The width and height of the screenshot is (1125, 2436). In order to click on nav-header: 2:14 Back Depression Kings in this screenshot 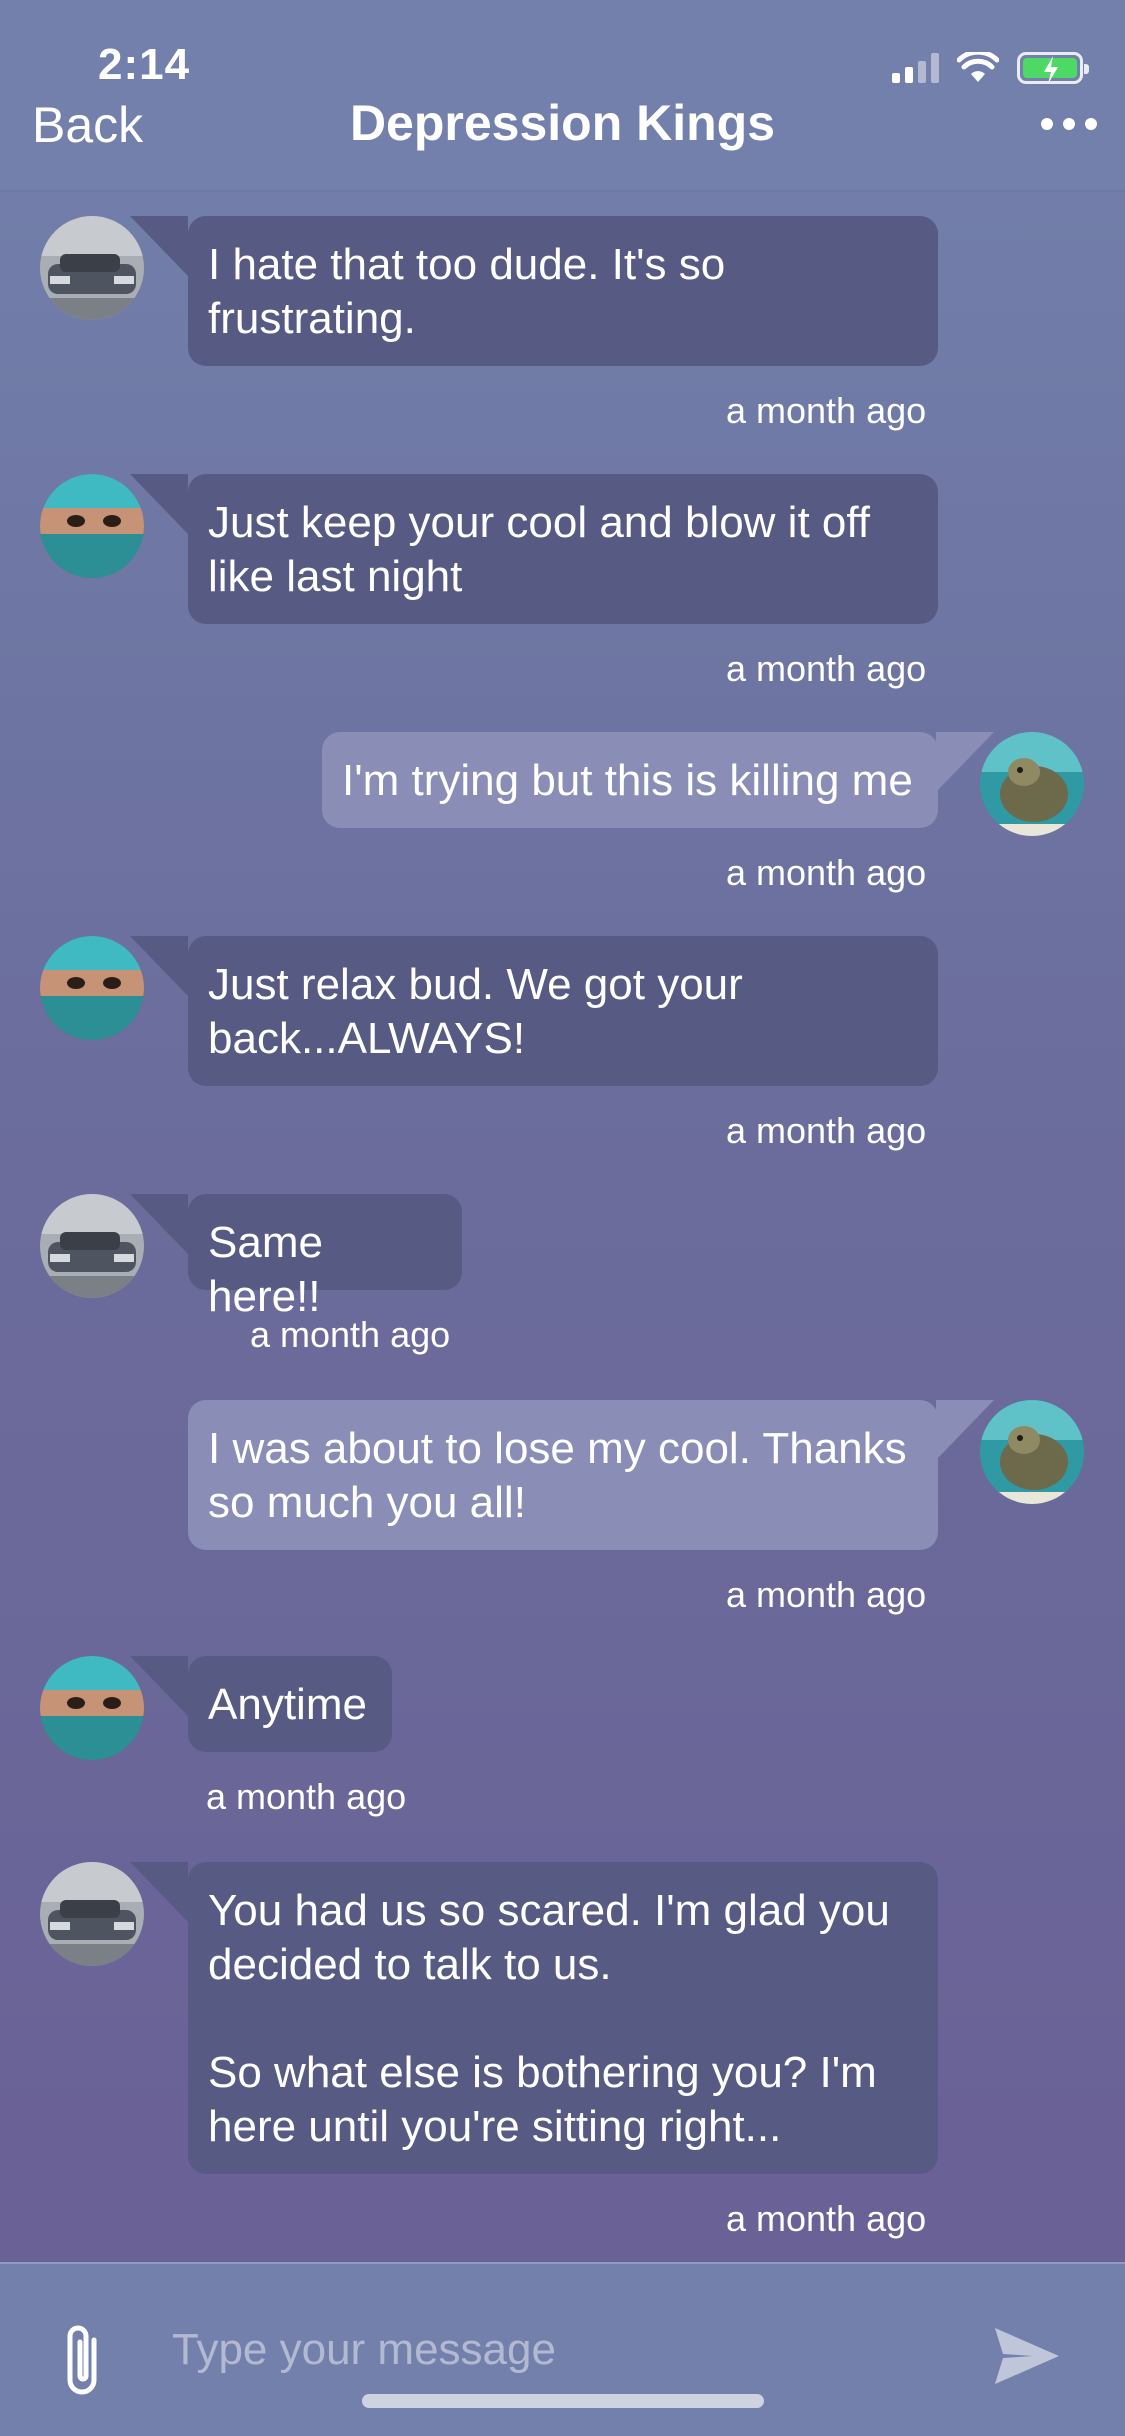, I will do `click(562, 96)`.